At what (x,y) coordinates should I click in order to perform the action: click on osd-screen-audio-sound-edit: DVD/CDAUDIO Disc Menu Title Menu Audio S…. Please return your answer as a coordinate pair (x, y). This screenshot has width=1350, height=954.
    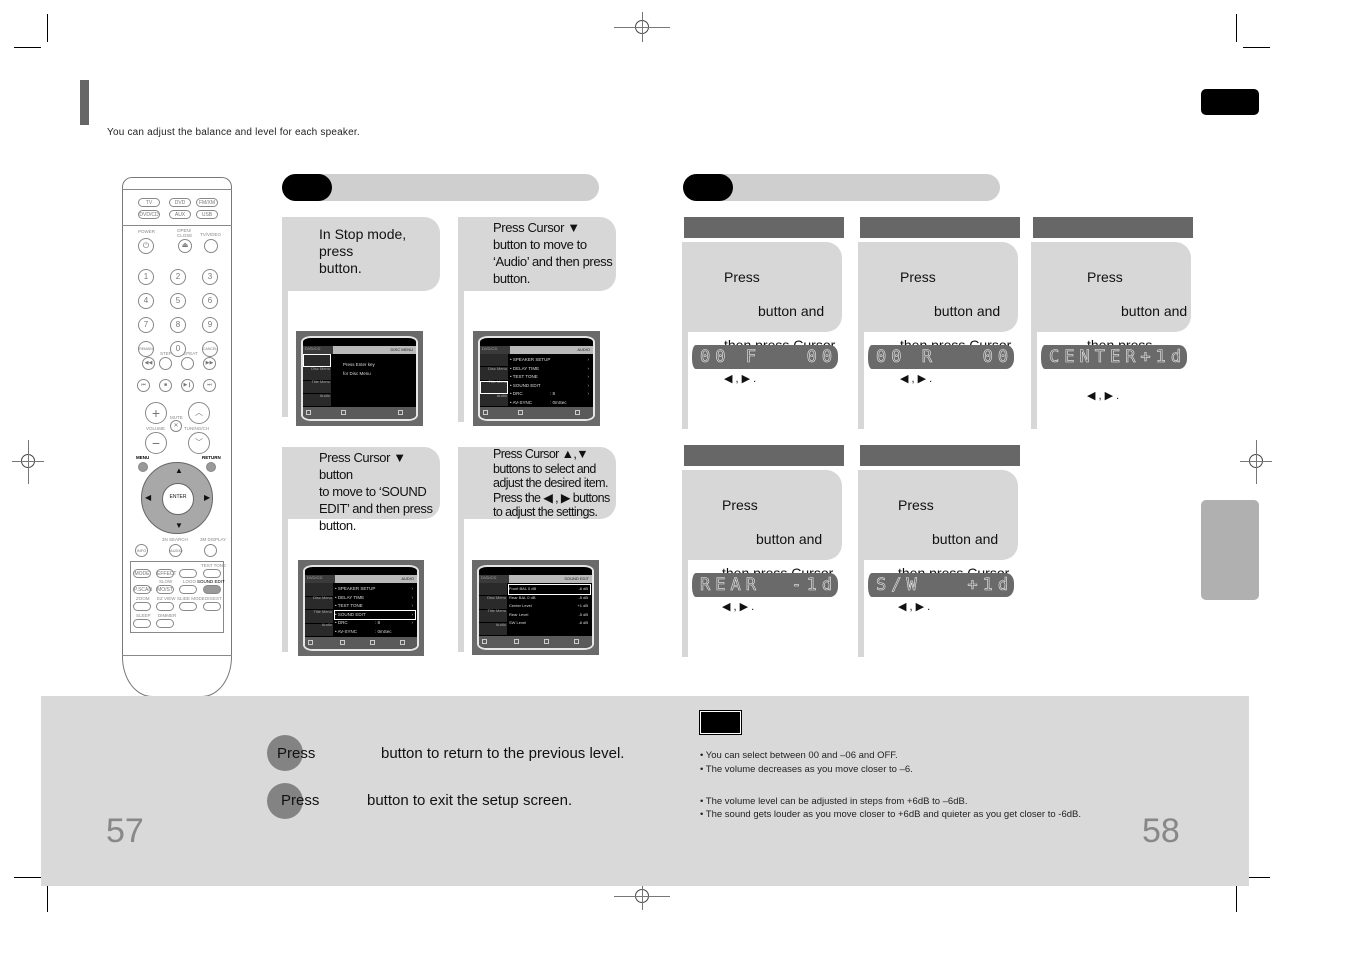
    Looking at the image, I should click on (361, 608).